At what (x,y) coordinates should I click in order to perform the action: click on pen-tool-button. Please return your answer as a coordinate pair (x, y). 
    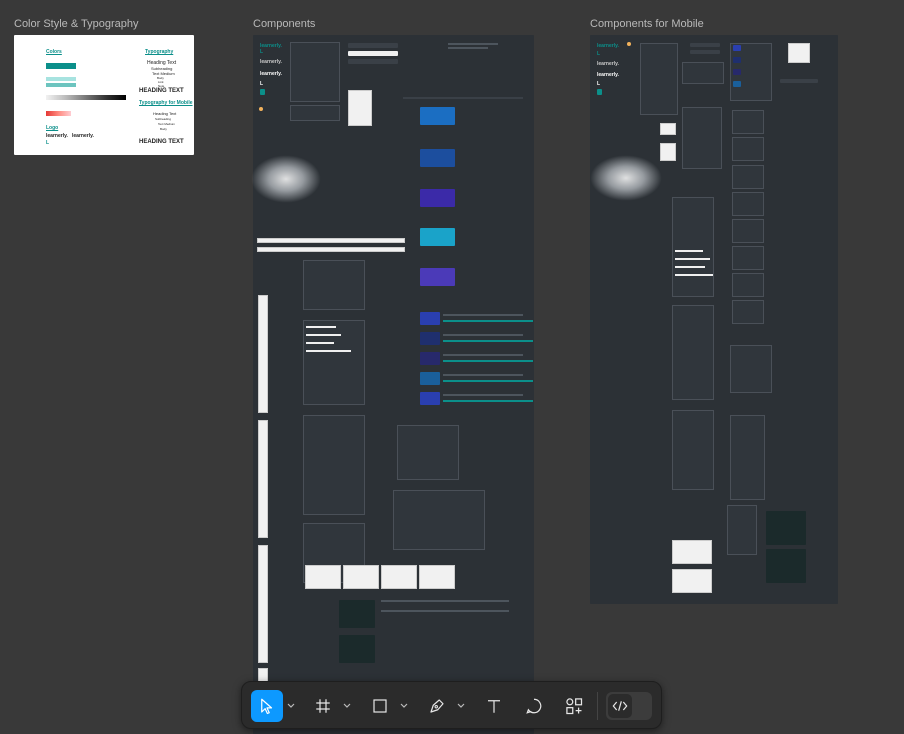
    Looking at the image, I should click on (437, 706).